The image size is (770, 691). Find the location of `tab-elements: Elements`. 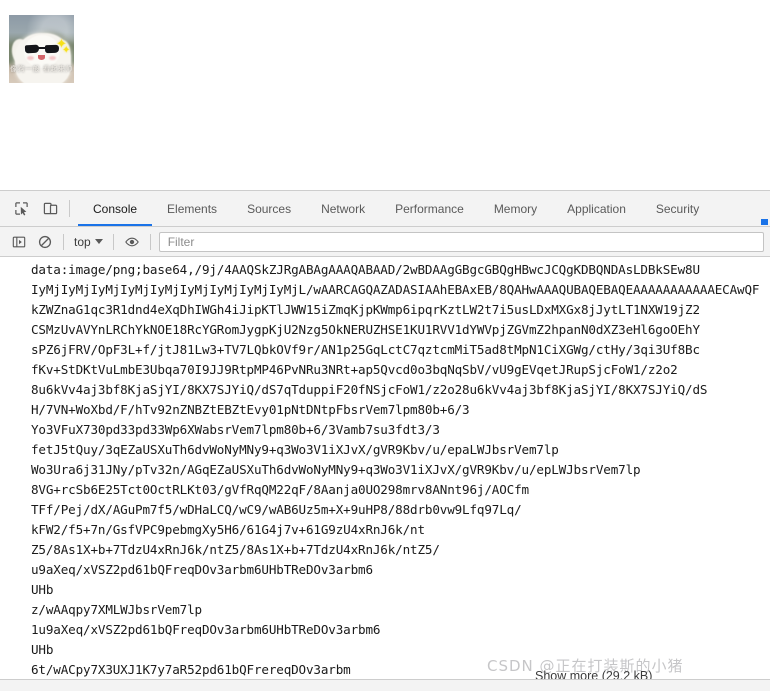

tab-elements: Elements is located at coordinates (192, 208).